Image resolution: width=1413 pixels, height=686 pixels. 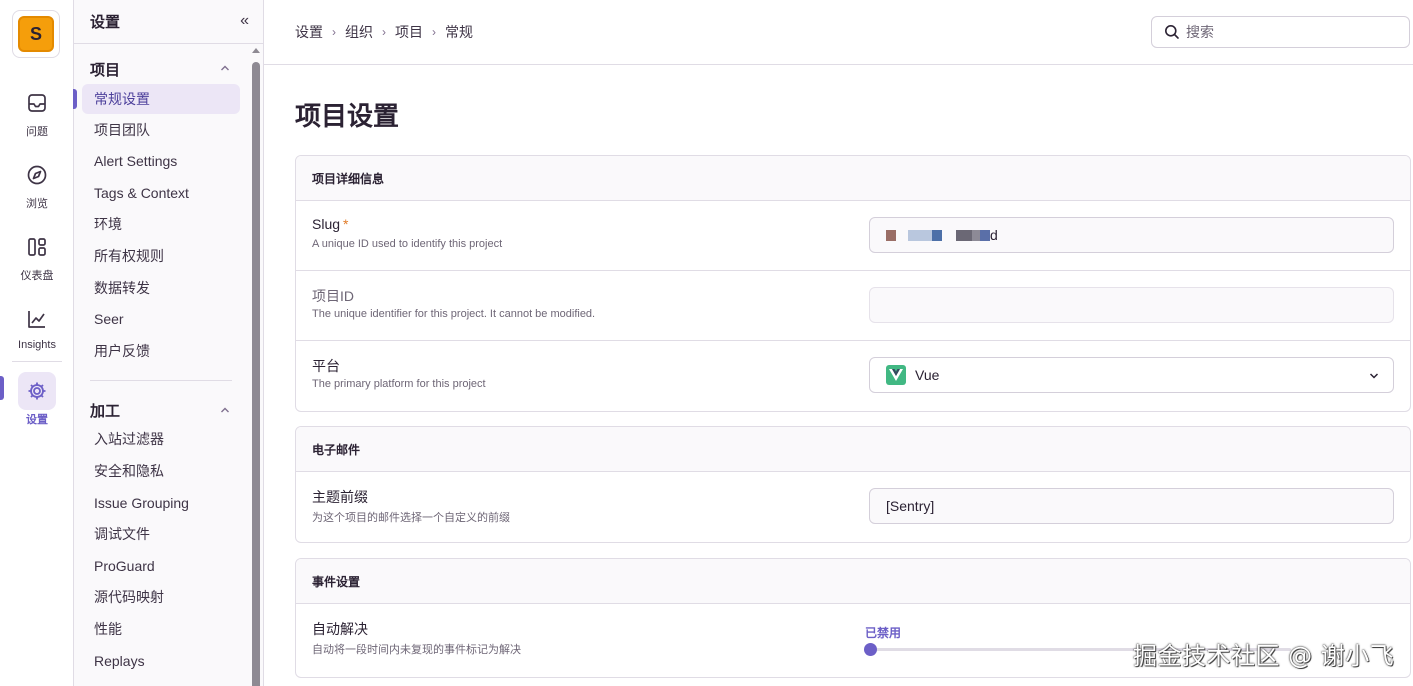 What do you see at coordinates (161, 629) in the screenshot?
I see `nav-item-performance: 性能` at bounding box center [161, 629].